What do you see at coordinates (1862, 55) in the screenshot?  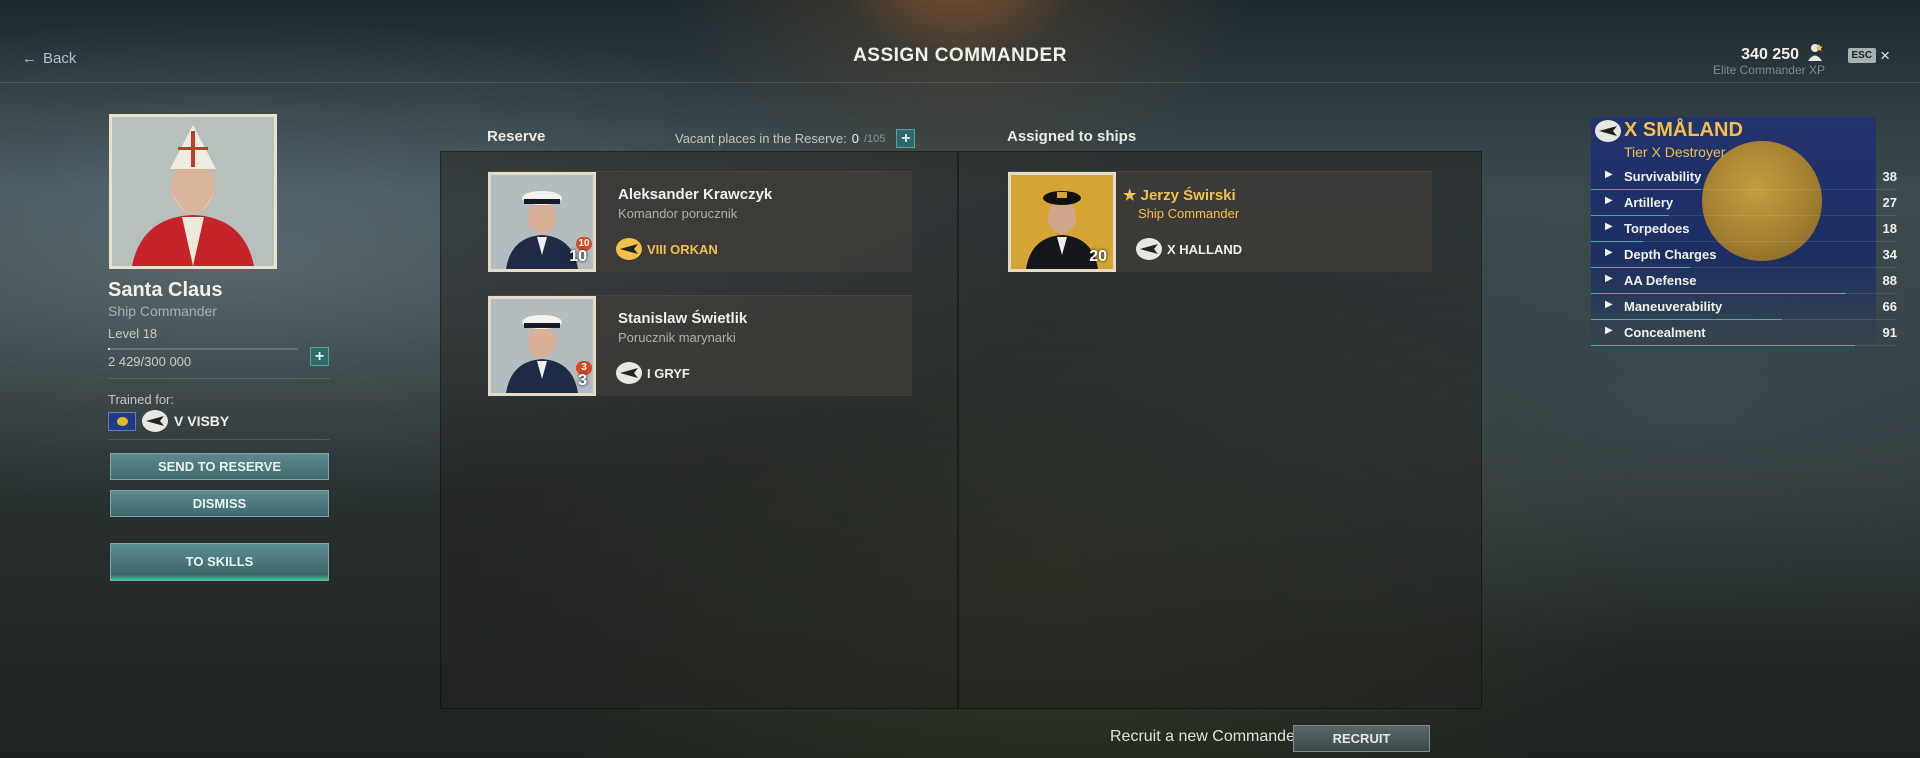 I see `esc-key-label: ESC` at bounding box center [1862, 55].